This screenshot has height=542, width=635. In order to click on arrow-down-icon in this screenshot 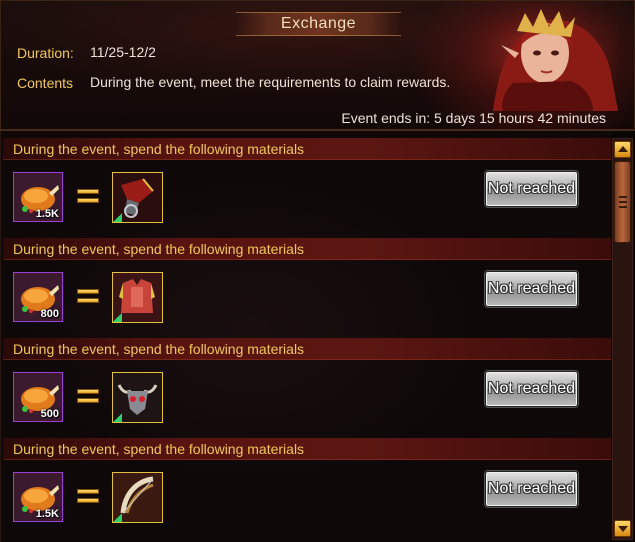, I will do `click(623, 529)`.